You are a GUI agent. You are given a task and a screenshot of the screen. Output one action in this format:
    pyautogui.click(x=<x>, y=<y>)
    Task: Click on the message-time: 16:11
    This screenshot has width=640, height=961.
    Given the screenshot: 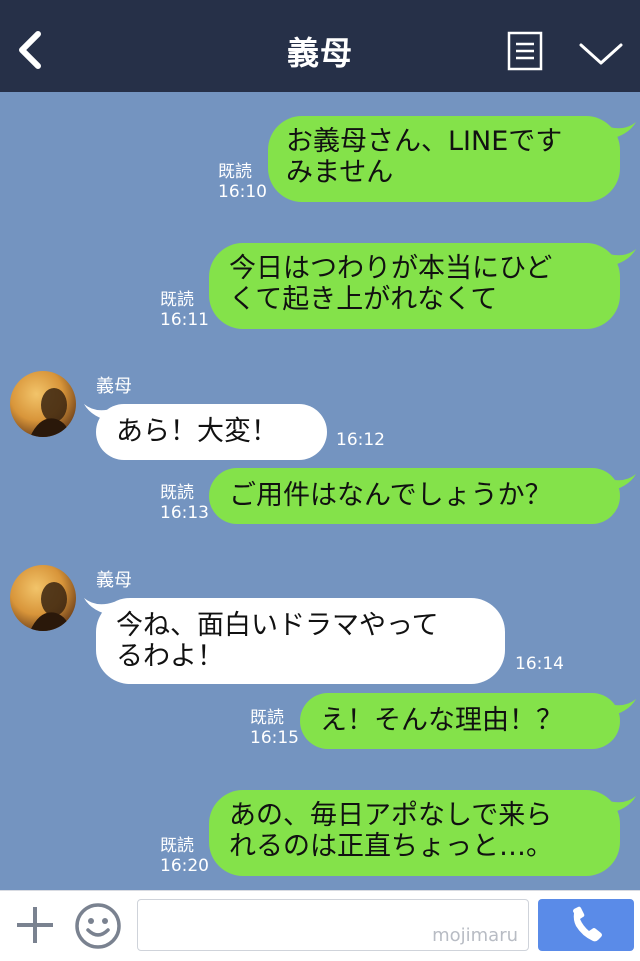 What is the action you would take?
    pyautogui.click(x=184, y=320)
    